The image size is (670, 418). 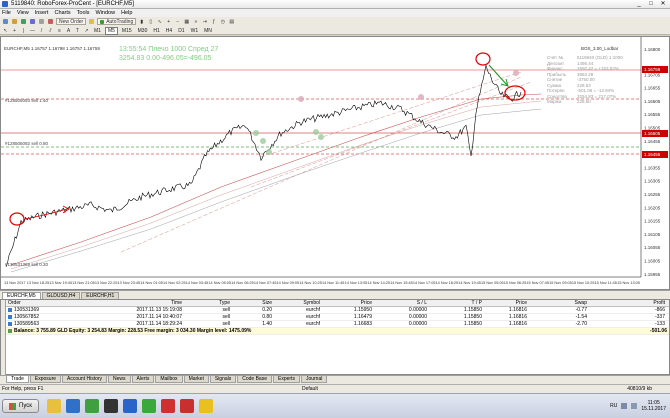 I want to click on templates-icon: ▤, so click(x=231, y=21).